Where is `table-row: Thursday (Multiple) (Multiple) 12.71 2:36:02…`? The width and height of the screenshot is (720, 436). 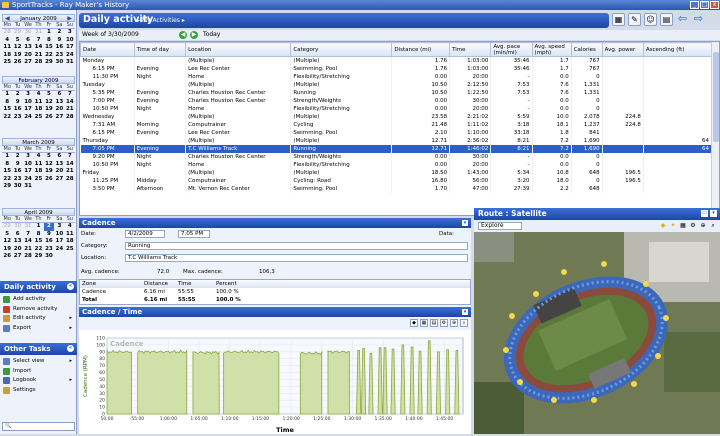
table-row: Thursday (Multiple) (Multiple) 12.71 2:36:02… is located at coordinates (396, 140).